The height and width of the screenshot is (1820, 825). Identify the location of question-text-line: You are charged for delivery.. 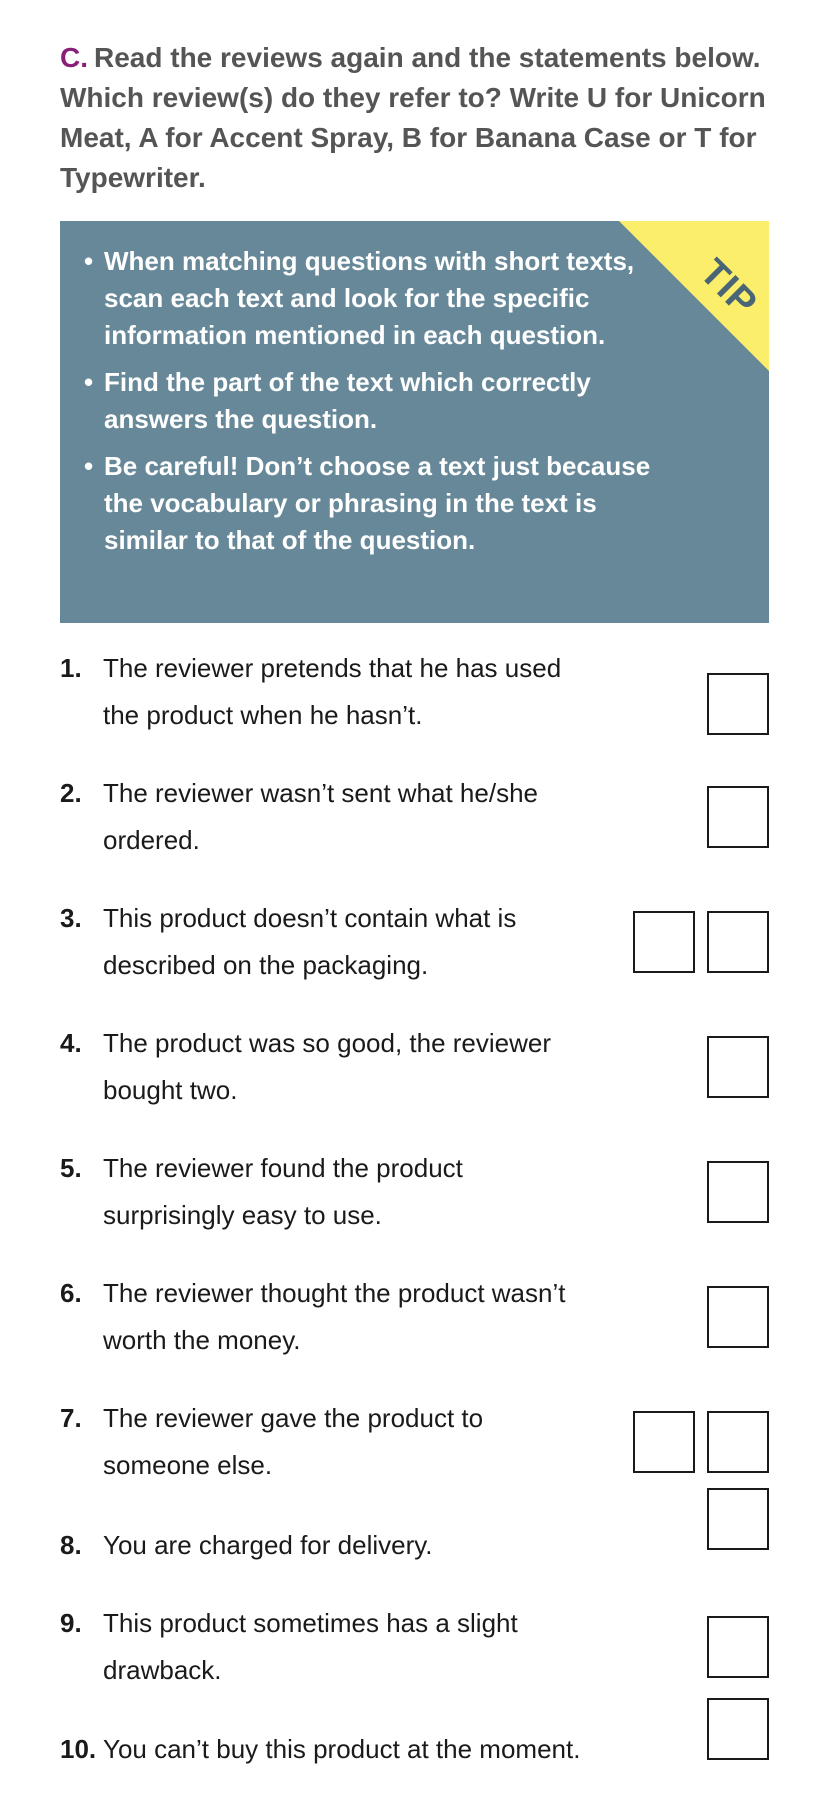
(268, 1545).